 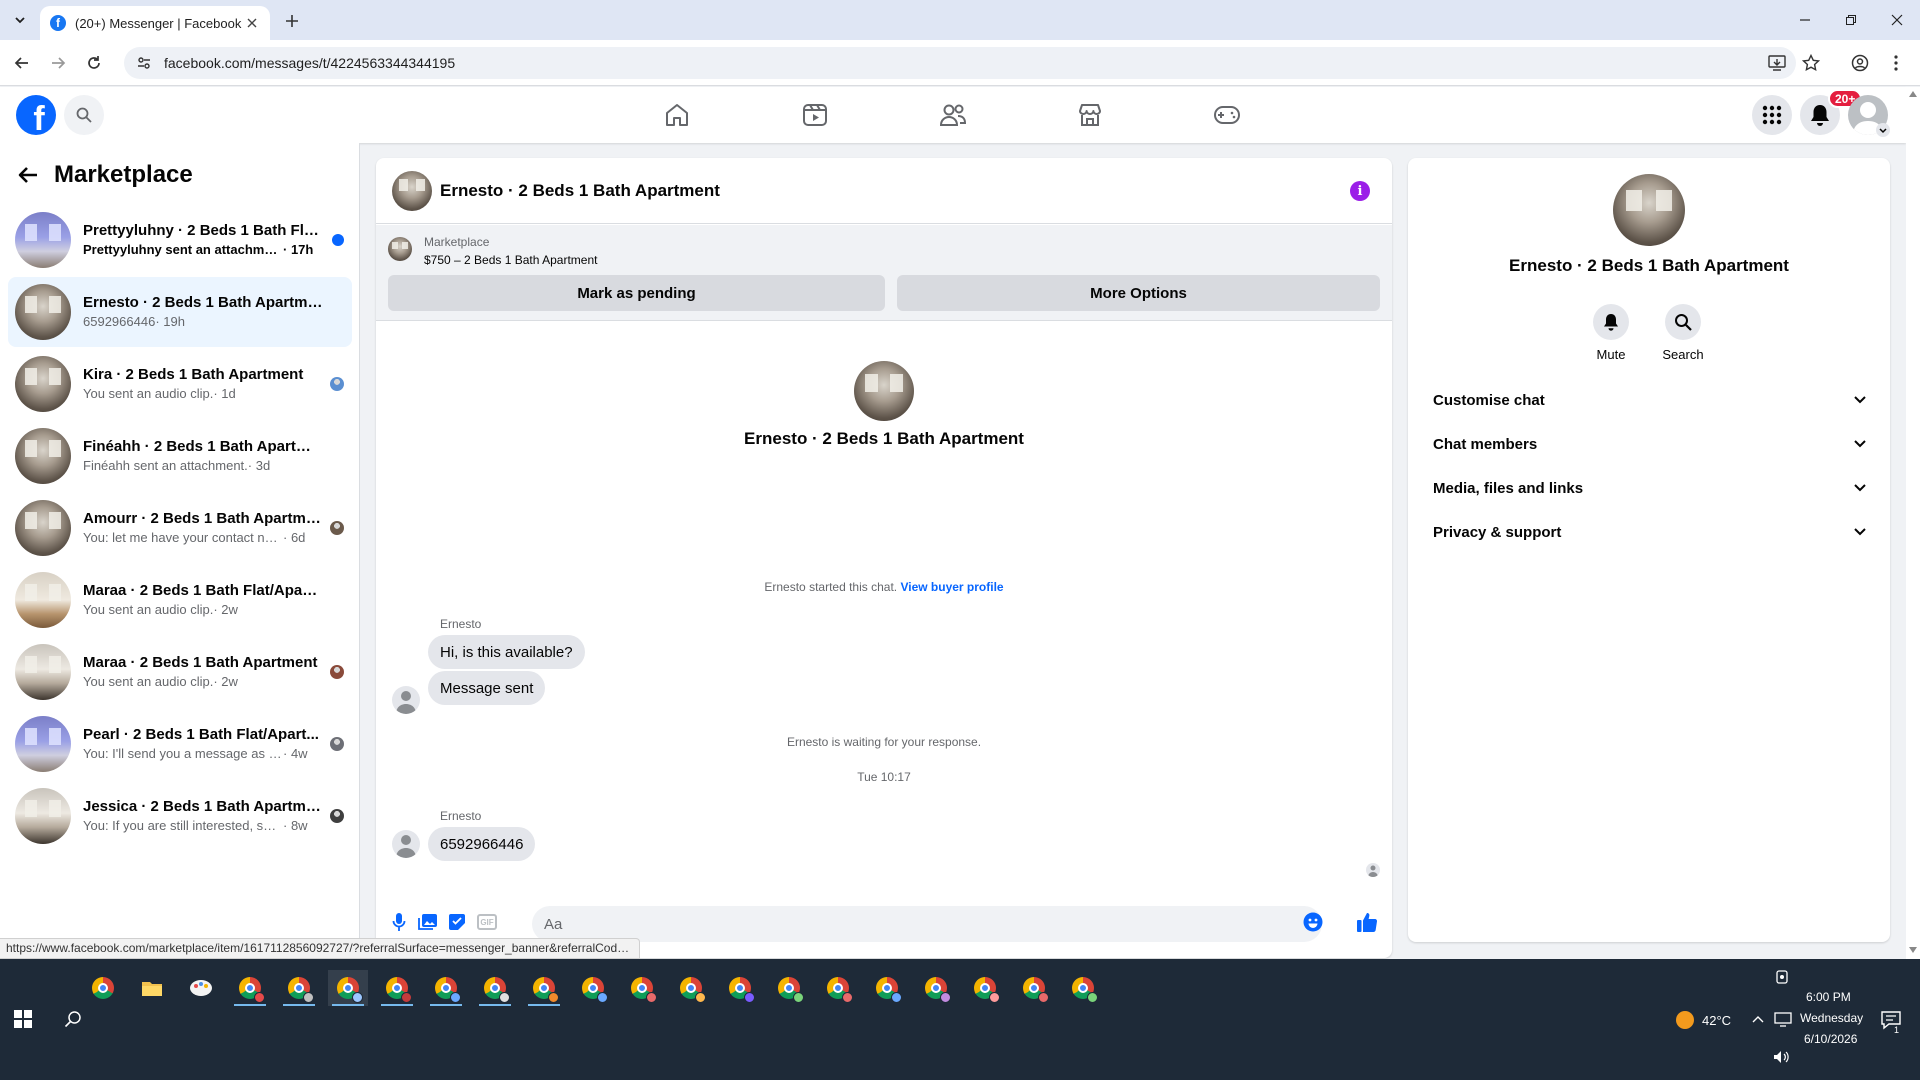 What do you see at coordinates (252, 23) in the screenshot?
I see `tab-close-icon` at bounding box center [252, 23].